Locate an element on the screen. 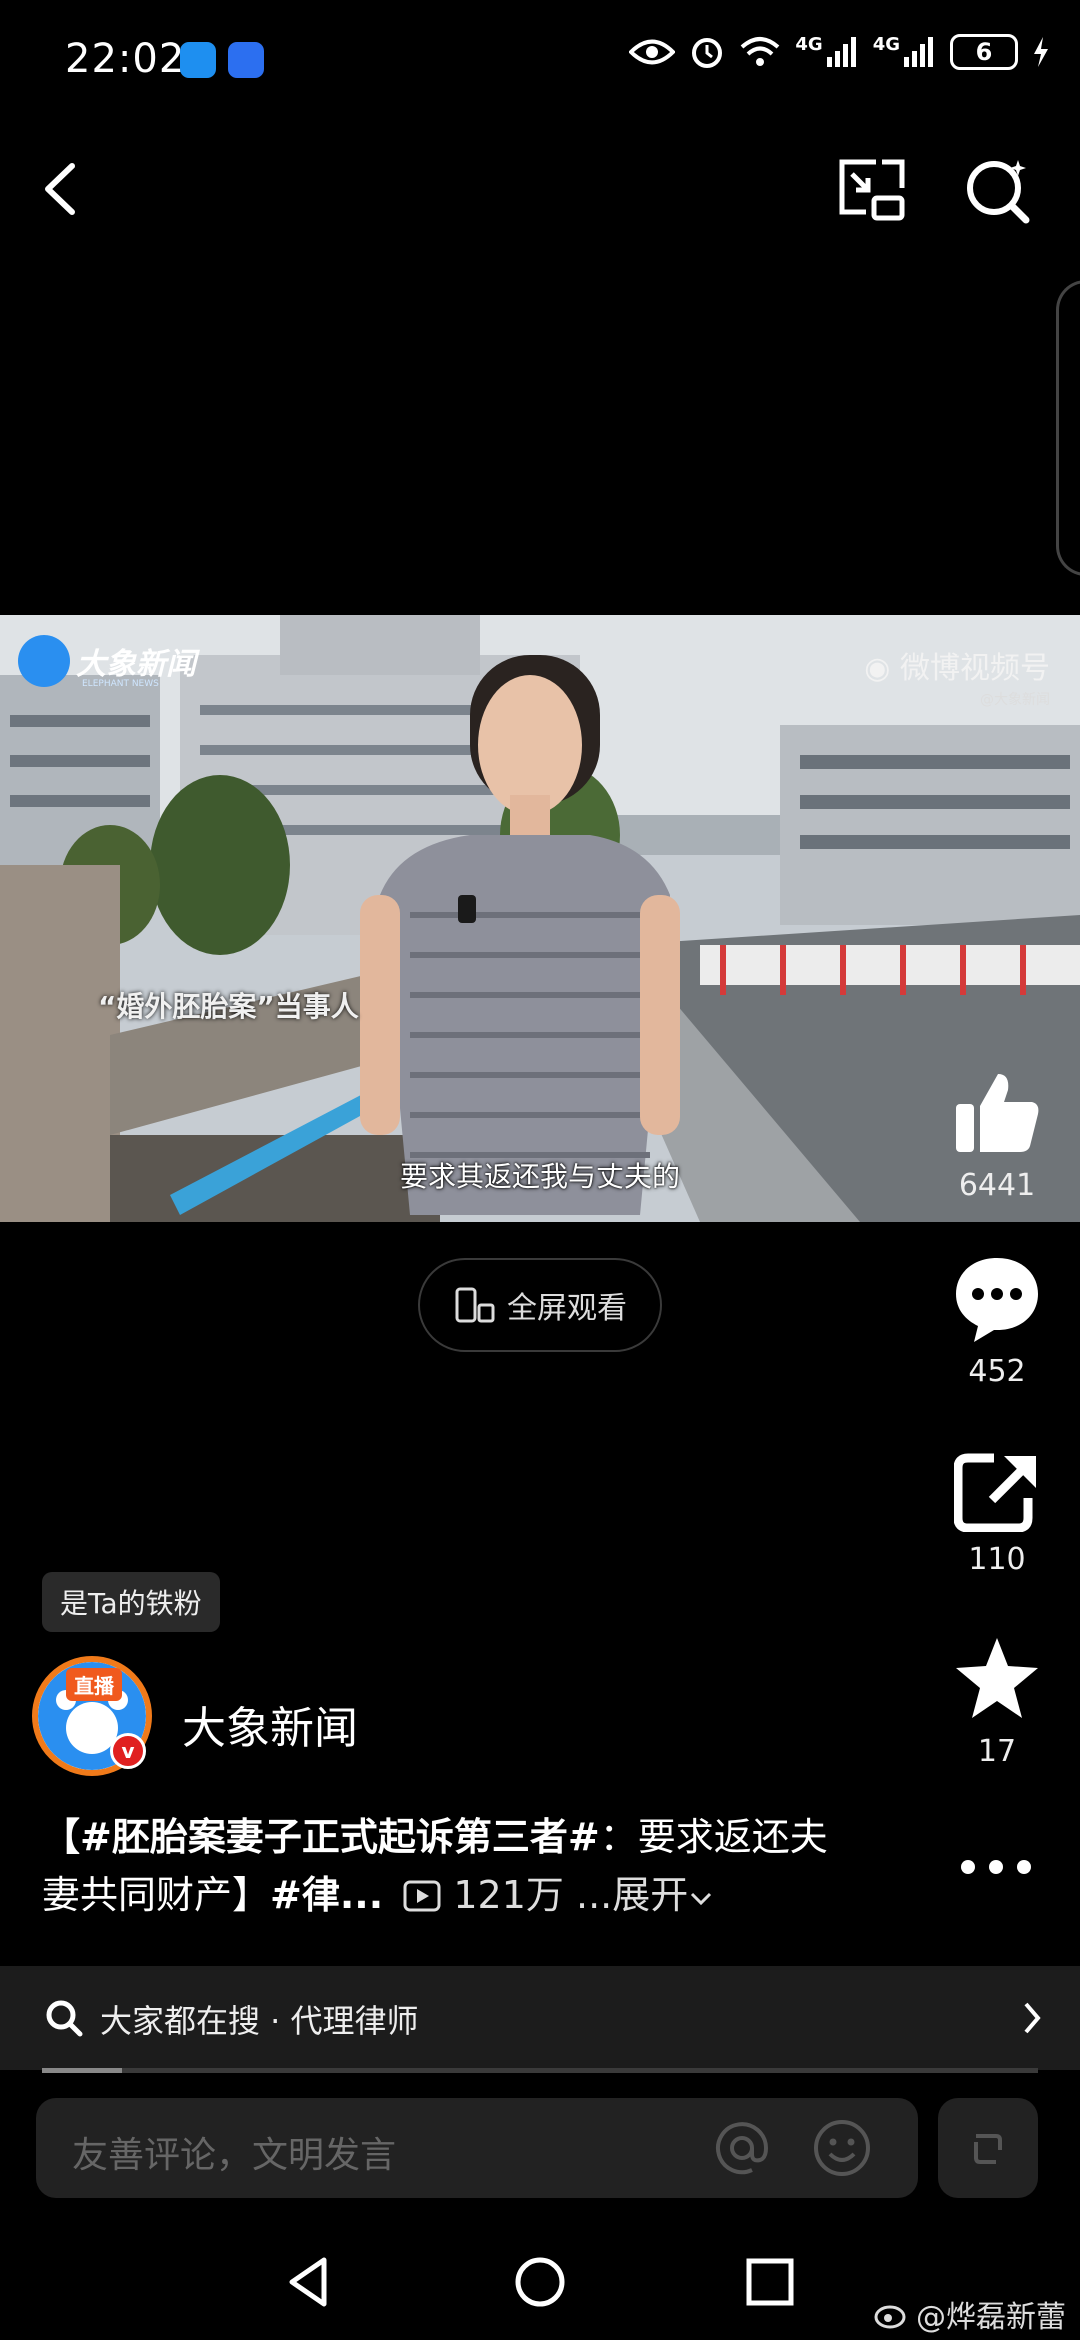 This screenshot has width=1080, height=2340. video-logo: 大象新闻 ELEPHANT NEWS is located at coordinates (107, 662).